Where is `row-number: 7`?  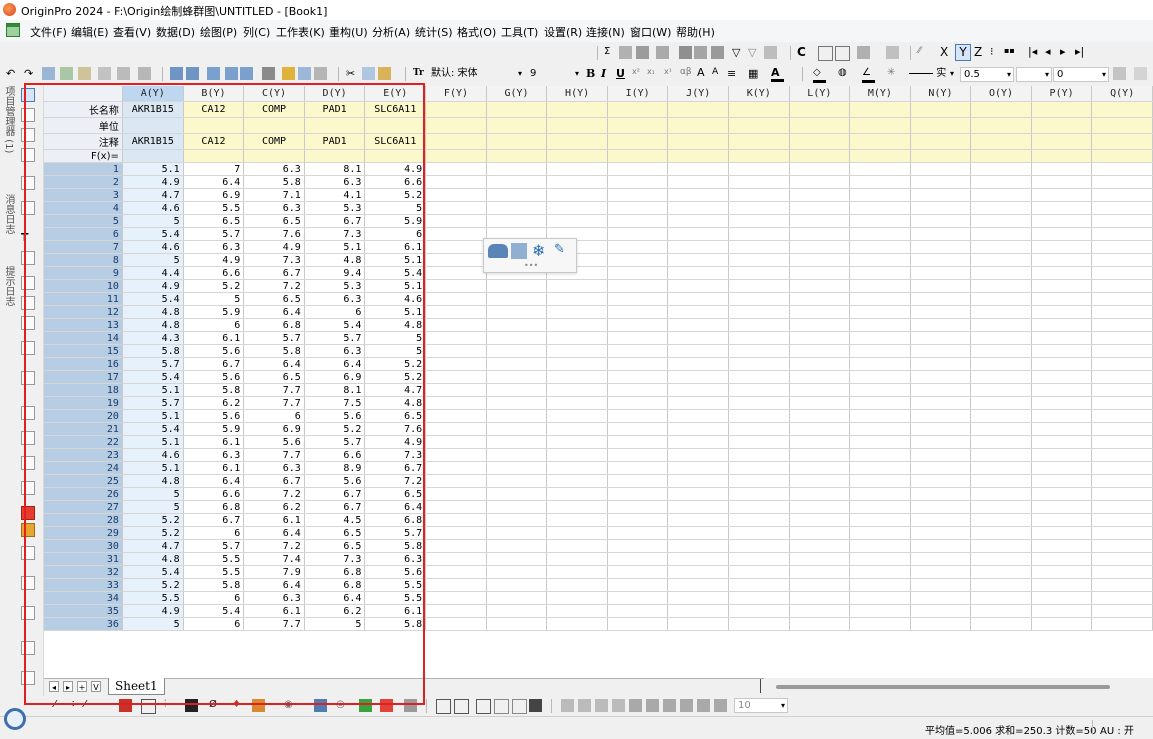 row-number: 7 is located at coordinates (83, 247).